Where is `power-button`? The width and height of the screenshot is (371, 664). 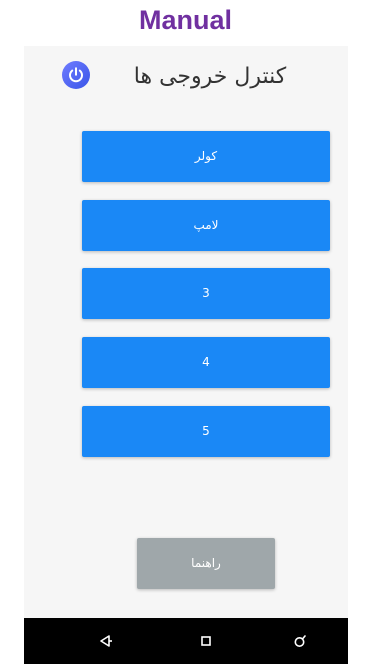
power-button is located at coordinates (76, 75).